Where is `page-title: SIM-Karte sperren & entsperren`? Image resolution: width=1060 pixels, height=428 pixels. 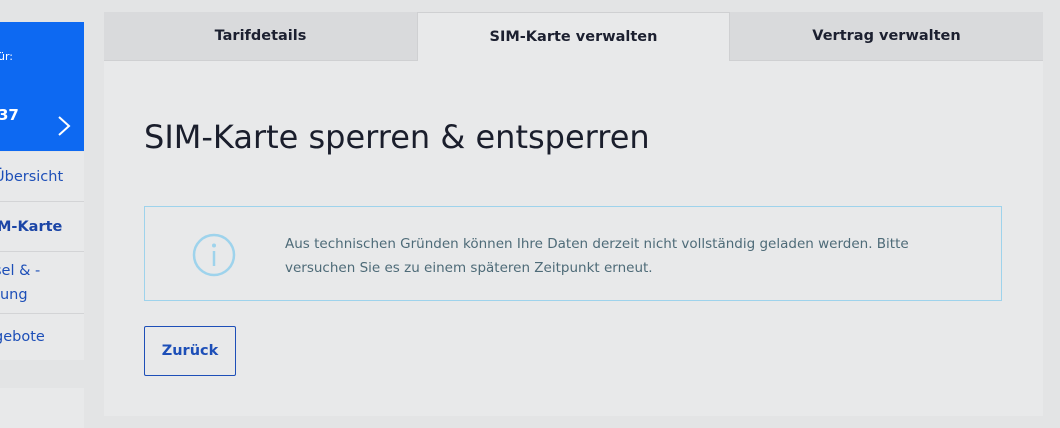
page-title: SIM-Karte sperren & entsperren is located at coordinates (397, 137).